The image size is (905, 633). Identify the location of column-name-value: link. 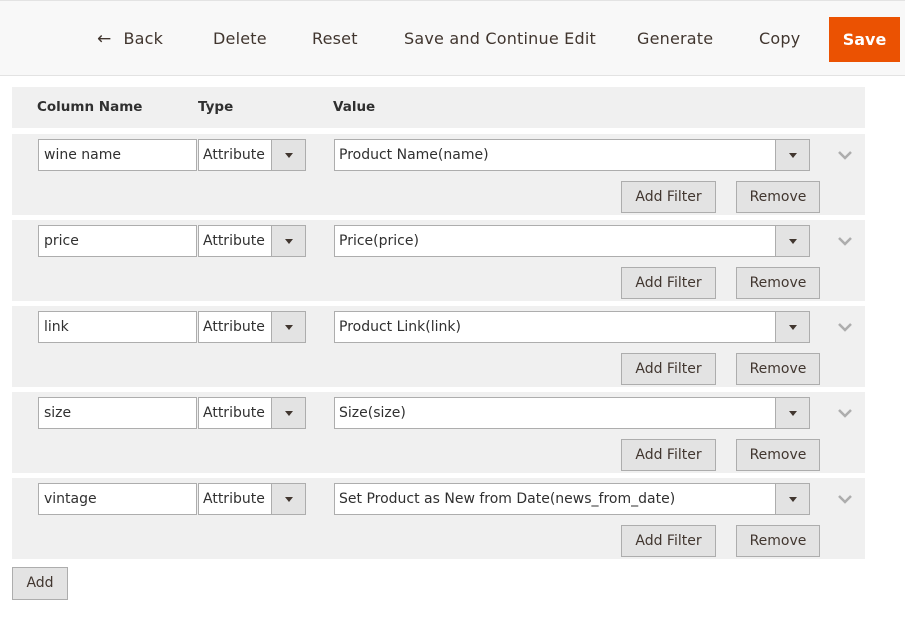
(56, 327).